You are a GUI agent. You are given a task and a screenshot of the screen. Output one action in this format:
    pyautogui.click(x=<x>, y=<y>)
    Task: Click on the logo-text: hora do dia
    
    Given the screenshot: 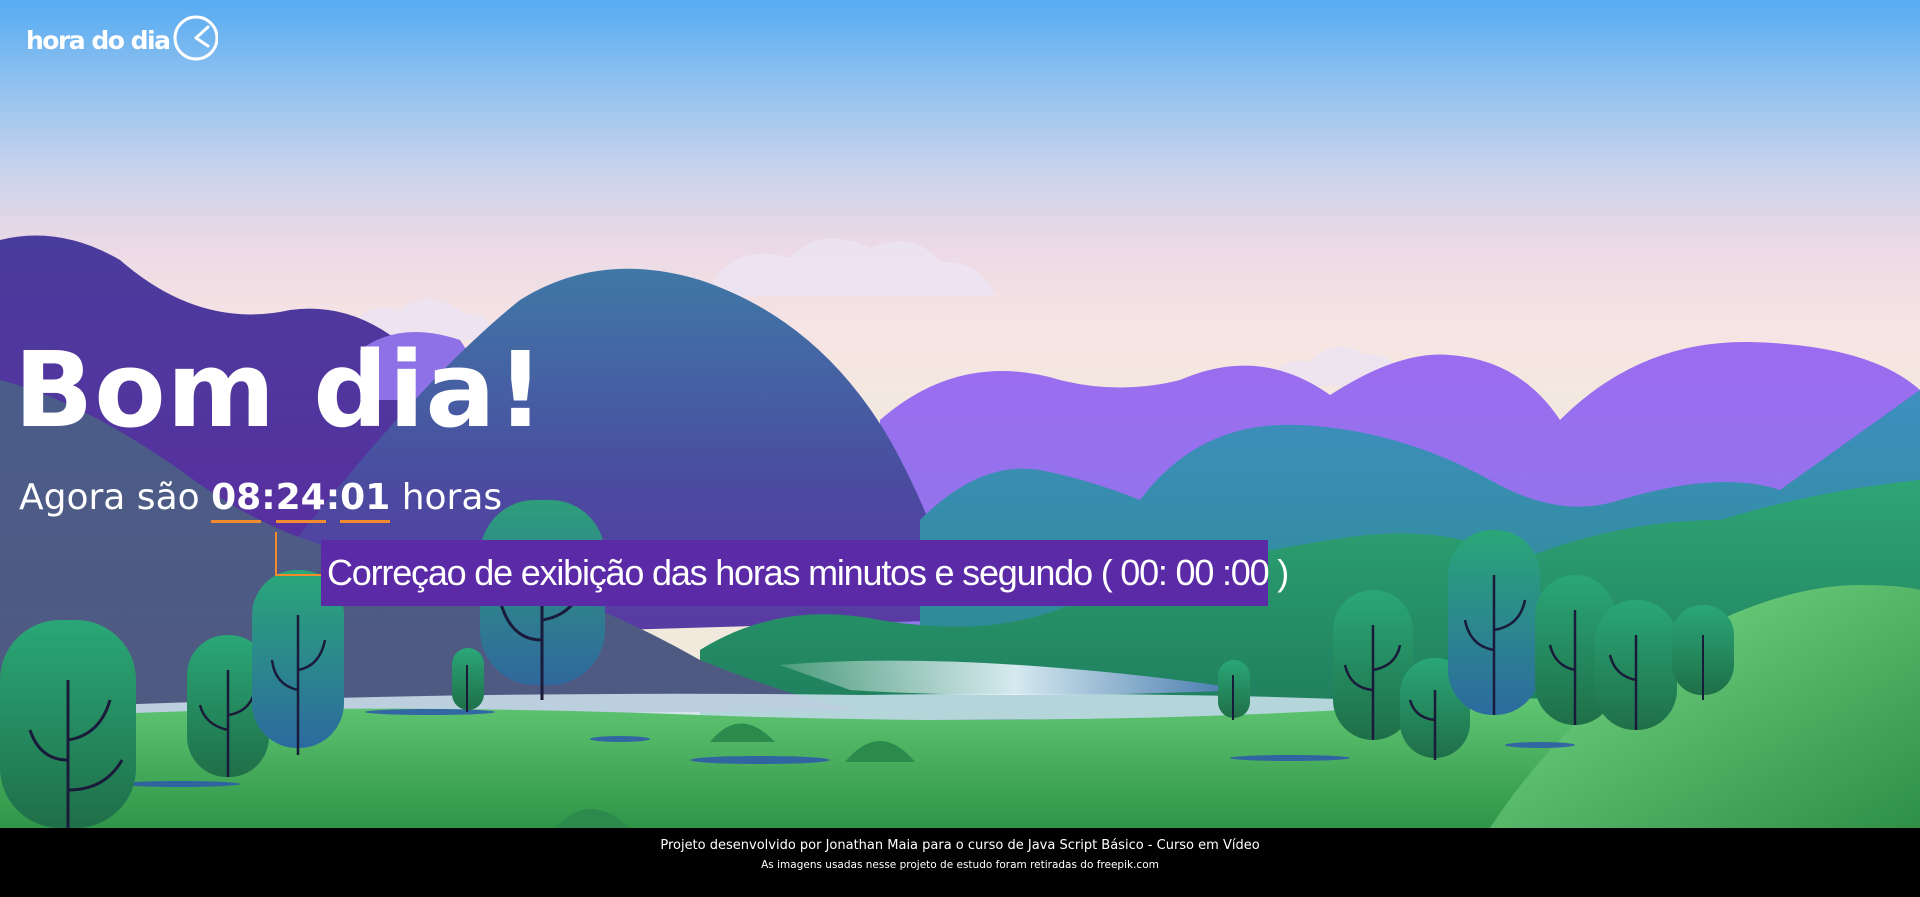 What is the action you would take?
    pyautogui.click(x=98, y=40)
    